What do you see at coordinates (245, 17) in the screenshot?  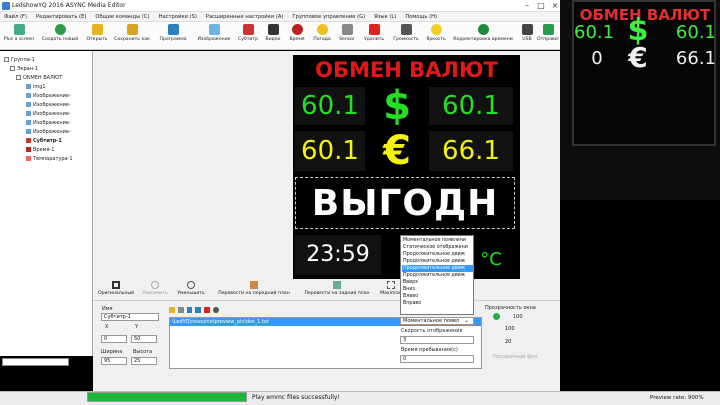 I see `menu-advanced: Расширенные настройки (A)` at bounding box center [245, 17].